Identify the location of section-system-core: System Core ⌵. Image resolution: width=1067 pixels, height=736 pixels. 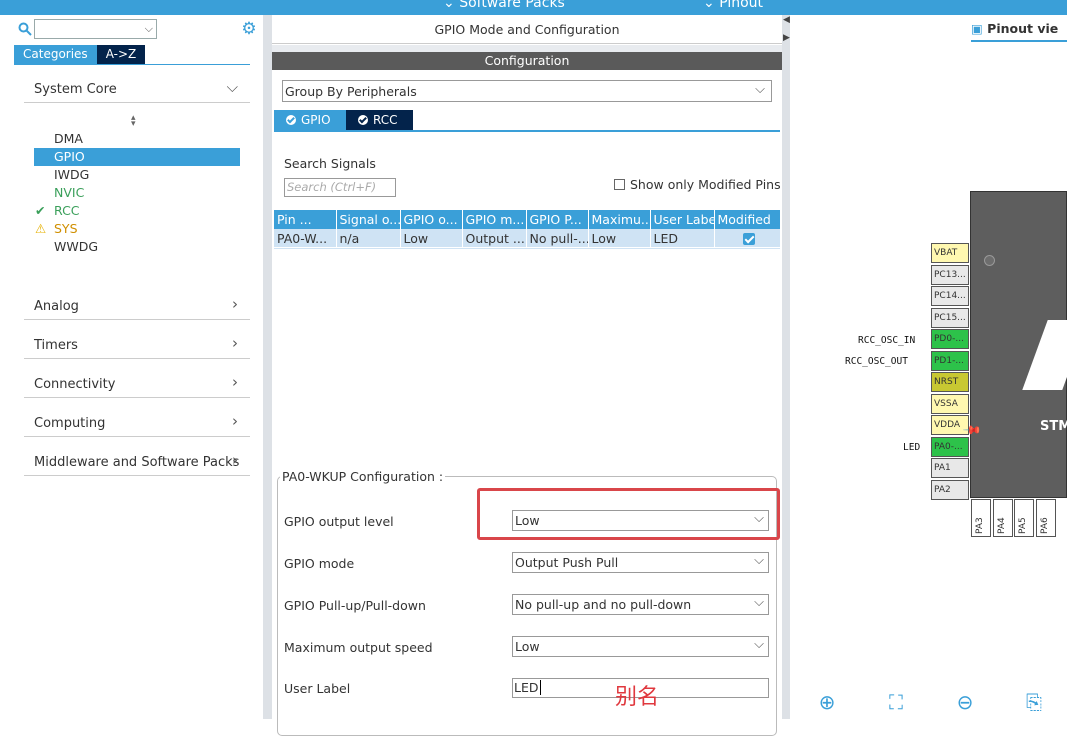
(137, 90).